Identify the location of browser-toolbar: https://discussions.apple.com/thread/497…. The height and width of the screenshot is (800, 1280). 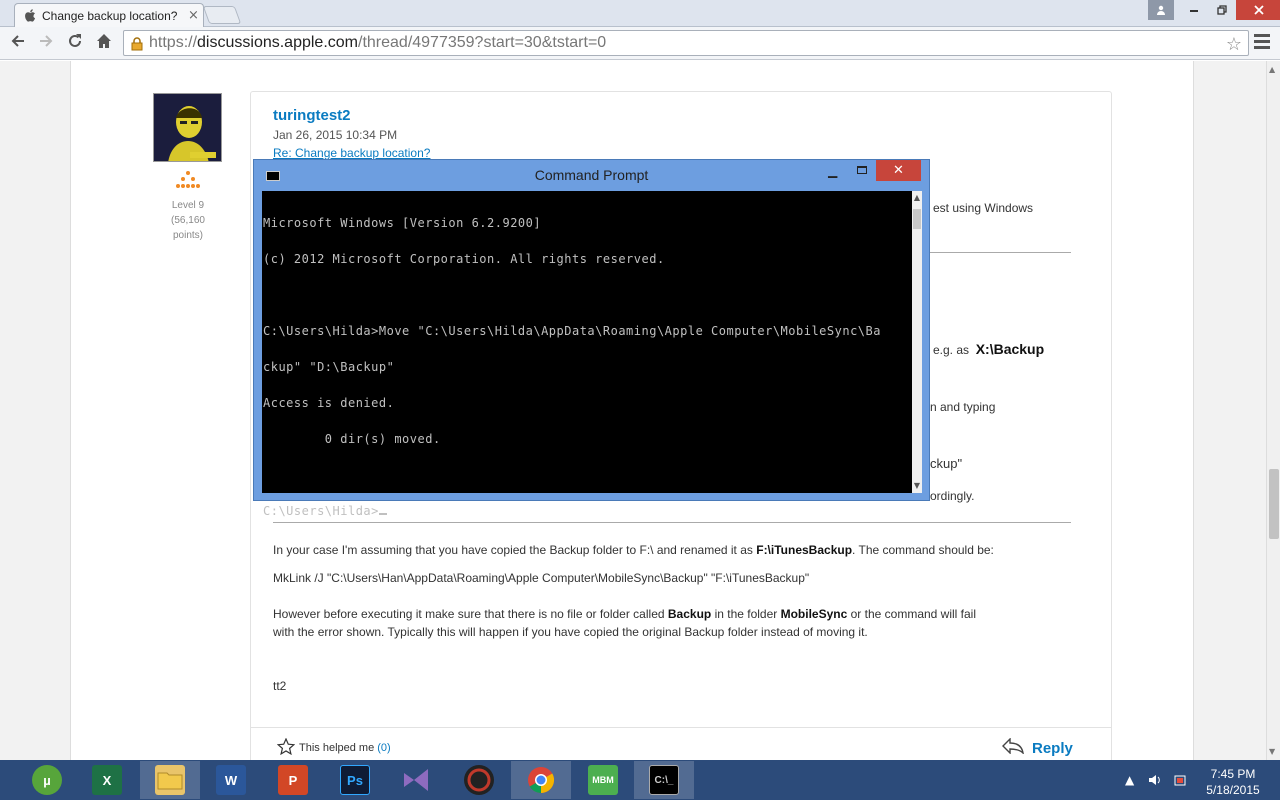
(640, 43).